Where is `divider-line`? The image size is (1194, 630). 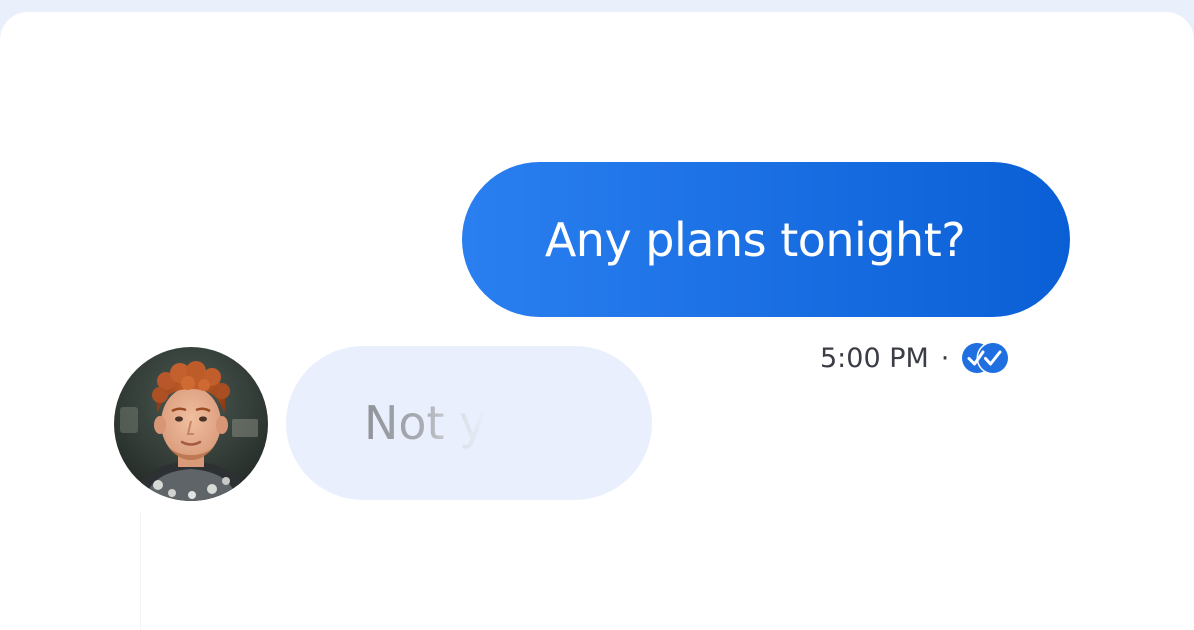
divider-line is located at coordinates (140, 571).